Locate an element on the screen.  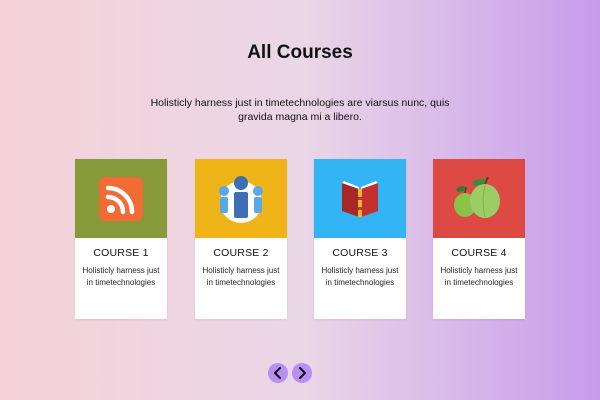
course-card-4-title: COURSE 4 is located at coordinates (479, 253).